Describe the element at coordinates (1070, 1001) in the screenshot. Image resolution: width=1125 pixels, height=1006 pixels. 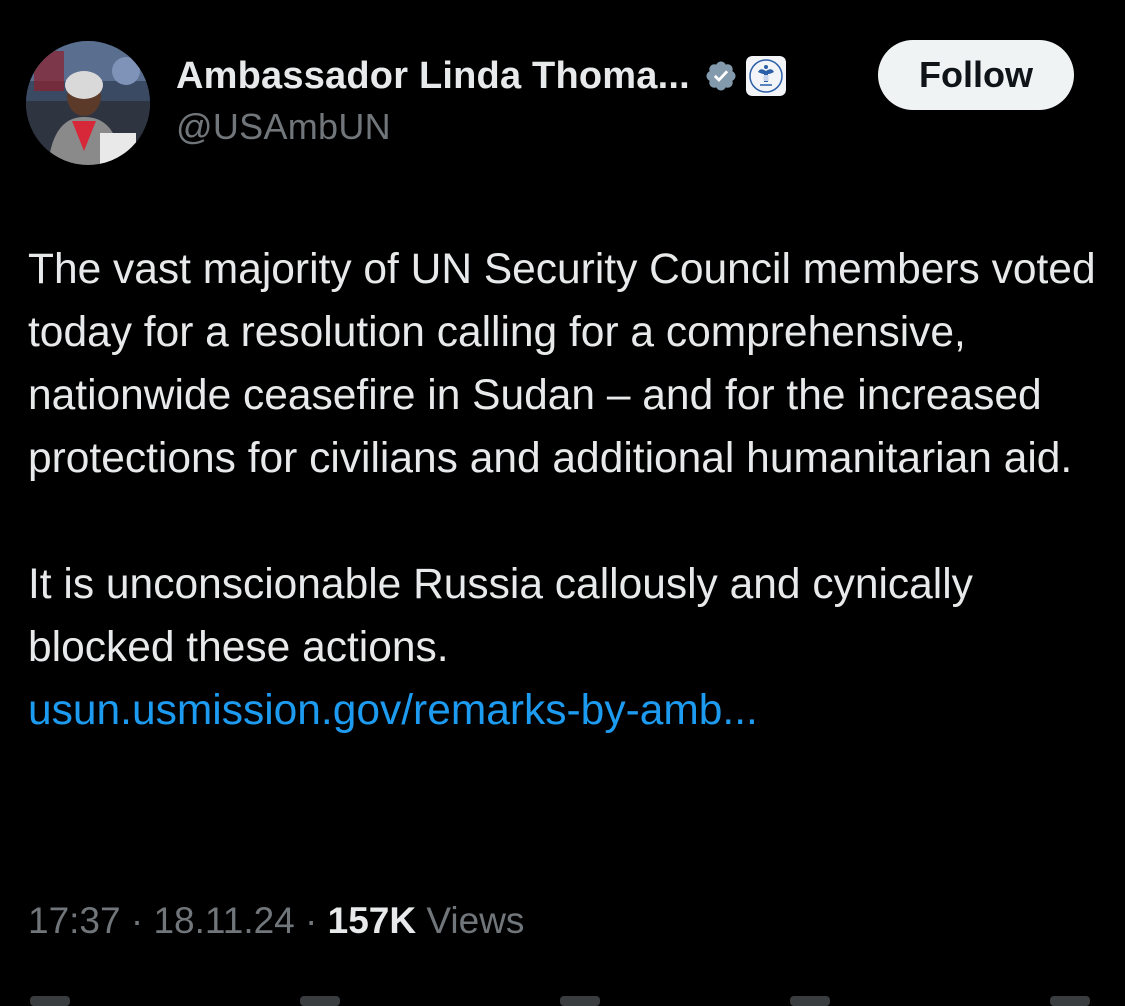
I see `share-icon` at that location.